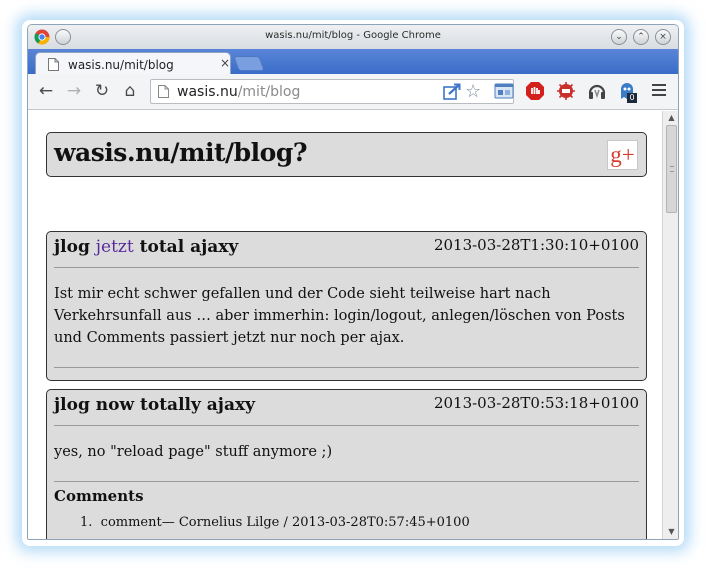 The width and height of the screenshot is (706, 568). I want to click on ghostery-badge: 0, so click(632, 98).